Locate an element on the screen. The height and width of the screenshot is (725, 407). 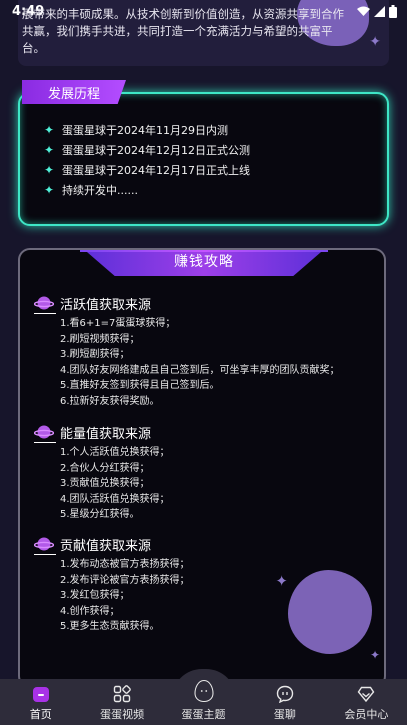
list-item: 5.星级分红获得。 is located at coordinates (100, 515).